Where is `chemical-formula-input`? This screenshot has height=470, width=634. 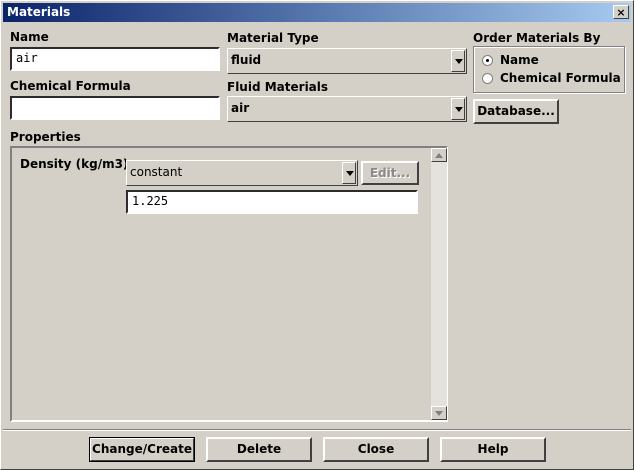
chemical-formula-input is located at coordinates (115, 108).